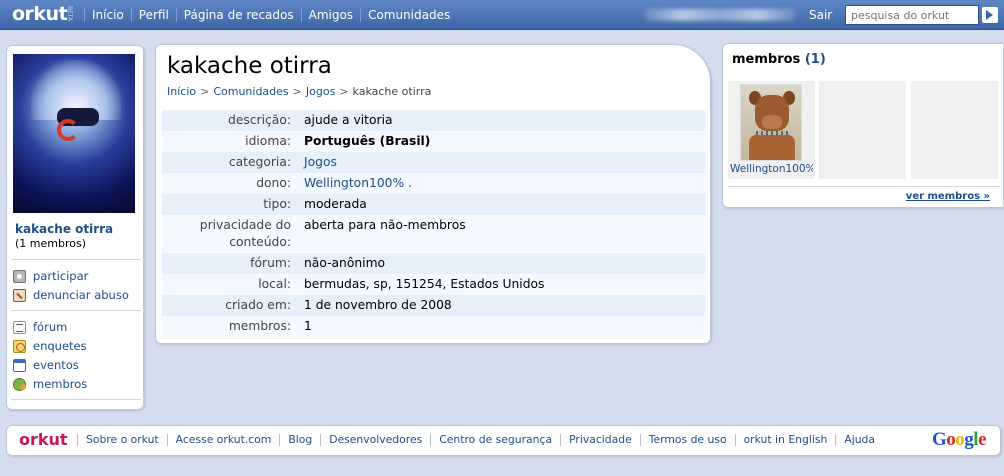 The width and height of the screenshot is (1004, 476). Describe the element at coordinates (990, 15) in the screenshot. I see `search-go-icon` at that location.